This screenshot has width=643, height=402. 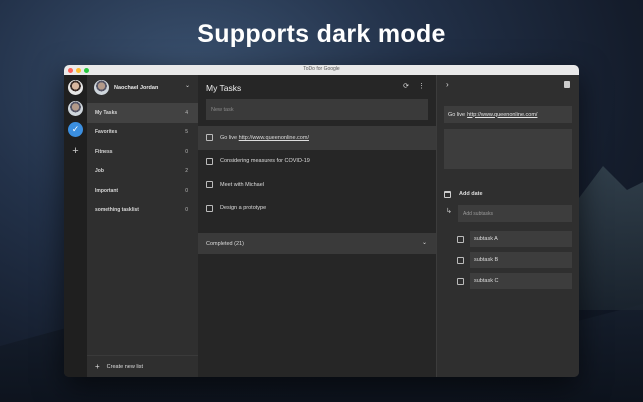 I want to click on calendar-icon, so click(x=447, y=194).